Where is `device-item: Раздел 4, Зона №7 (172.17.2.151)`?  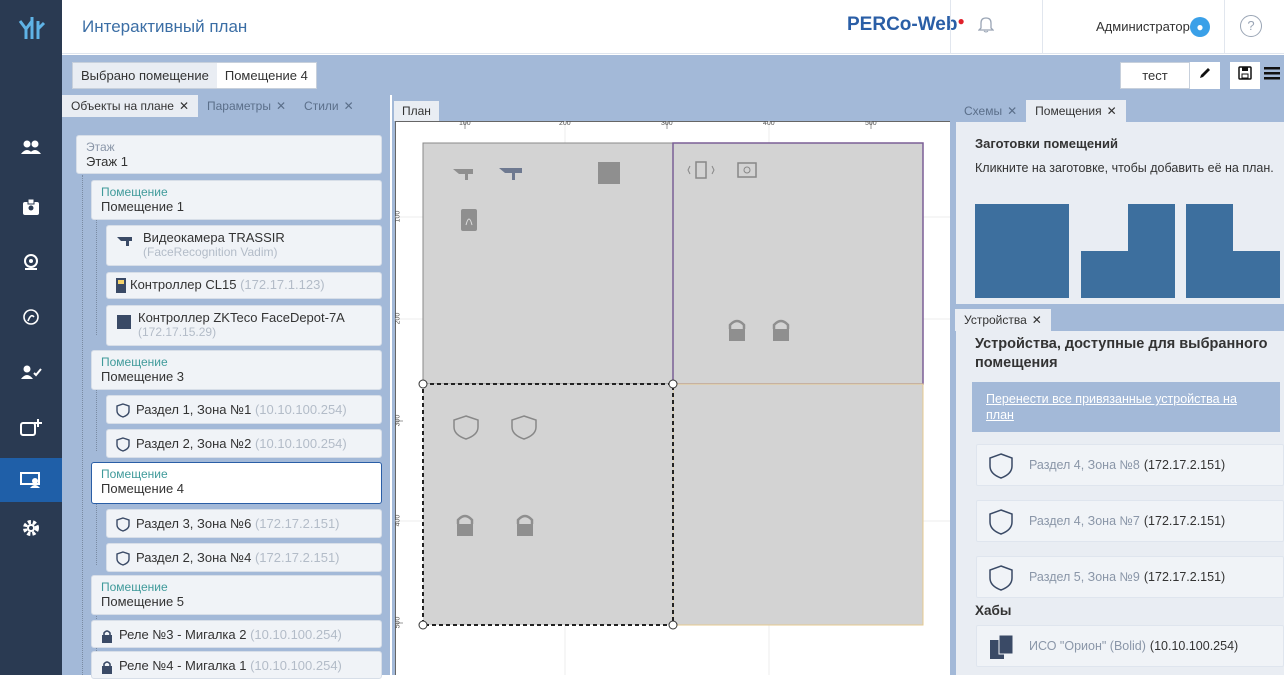 device-item: Раздел 4, Зона №7 (172.17.2.151) is located at coordinates (1130, 521).